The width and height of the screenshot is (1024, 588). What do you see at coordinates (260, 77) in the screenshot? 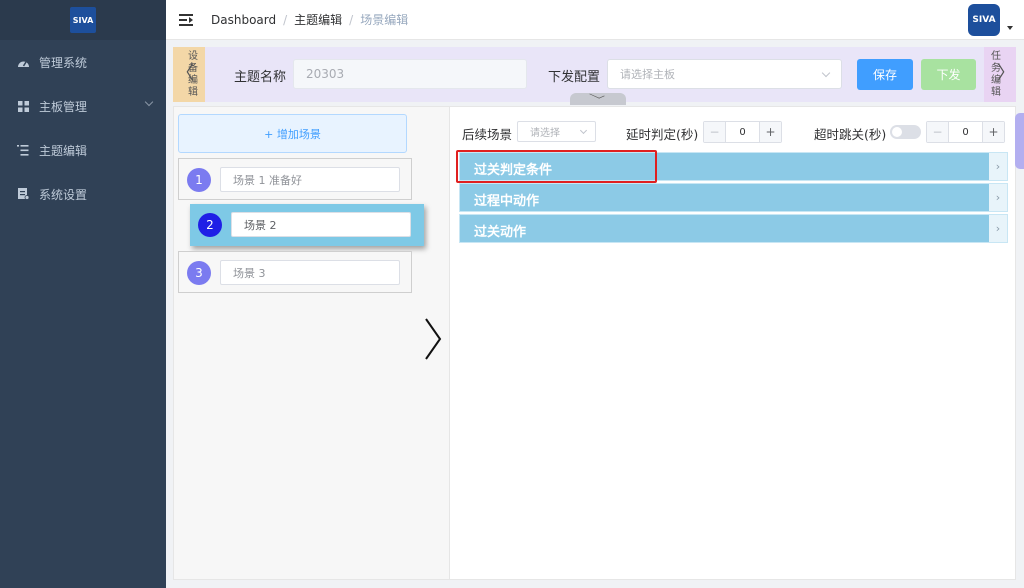
I see `theme-name-label: 主题名称` at bounding box center [260, 77].